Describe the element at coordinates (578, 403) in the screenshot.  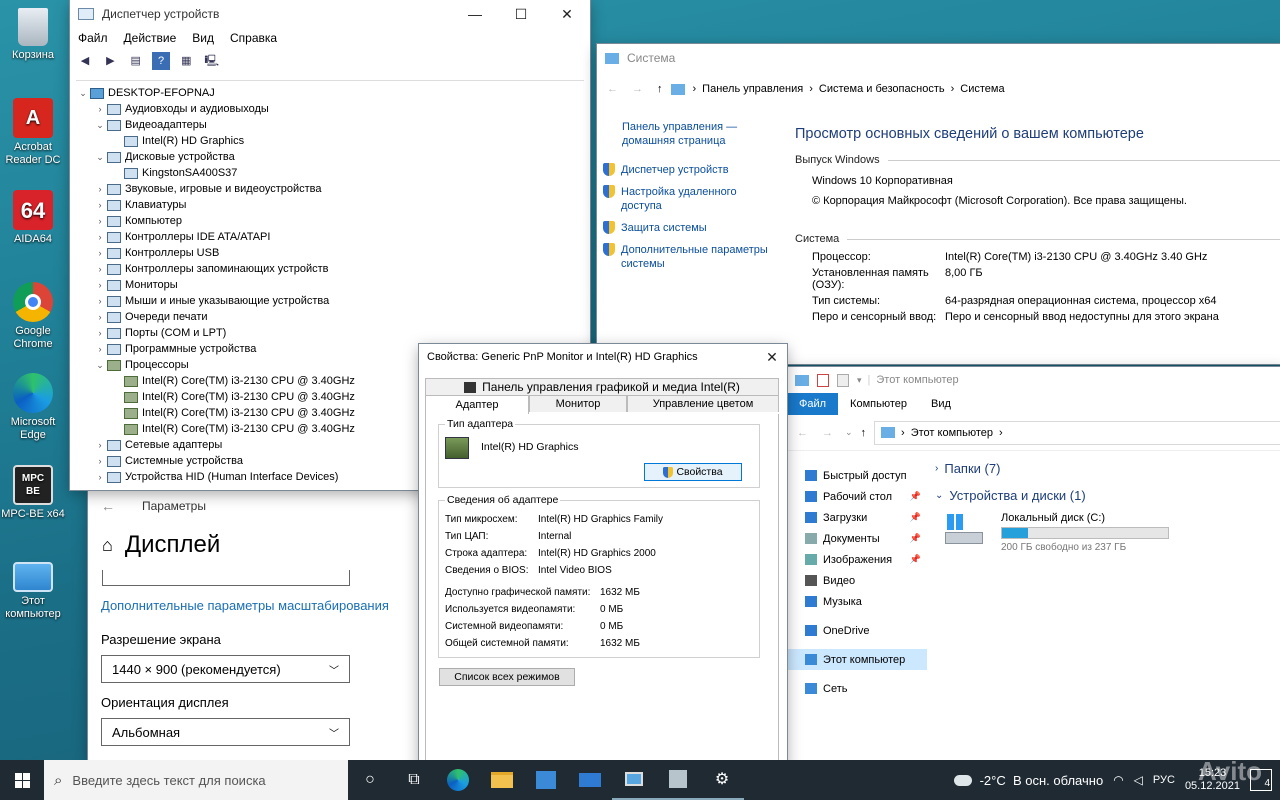
I see `tab-monitor: Монитор` at that location.